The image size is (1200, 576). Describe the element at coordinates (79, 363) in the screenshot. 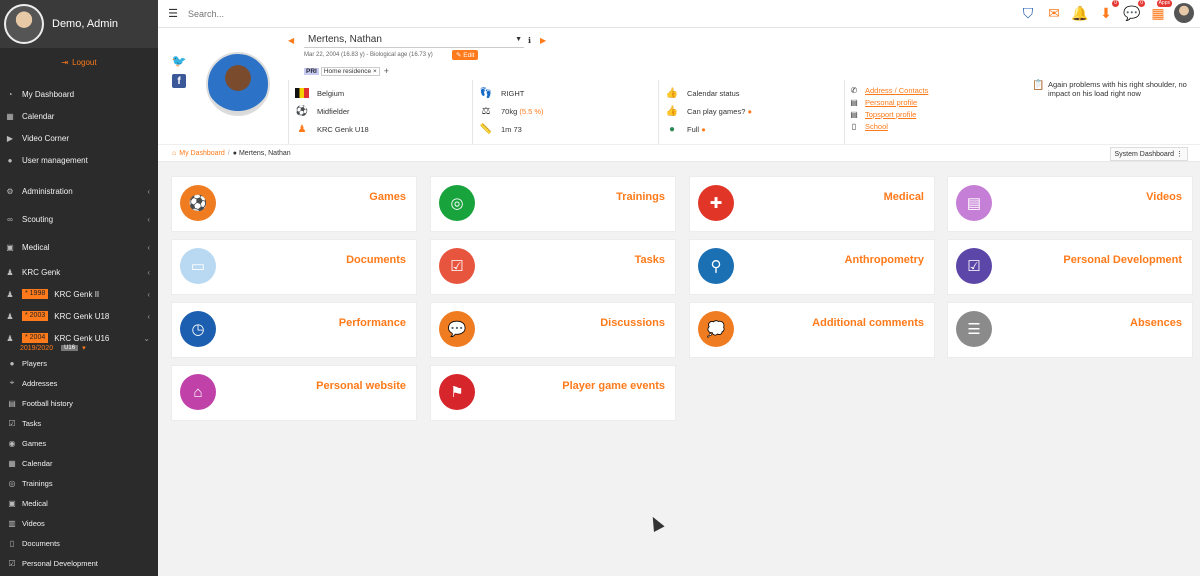

I see `sidebar-subitem-players: ● Players` at that location.